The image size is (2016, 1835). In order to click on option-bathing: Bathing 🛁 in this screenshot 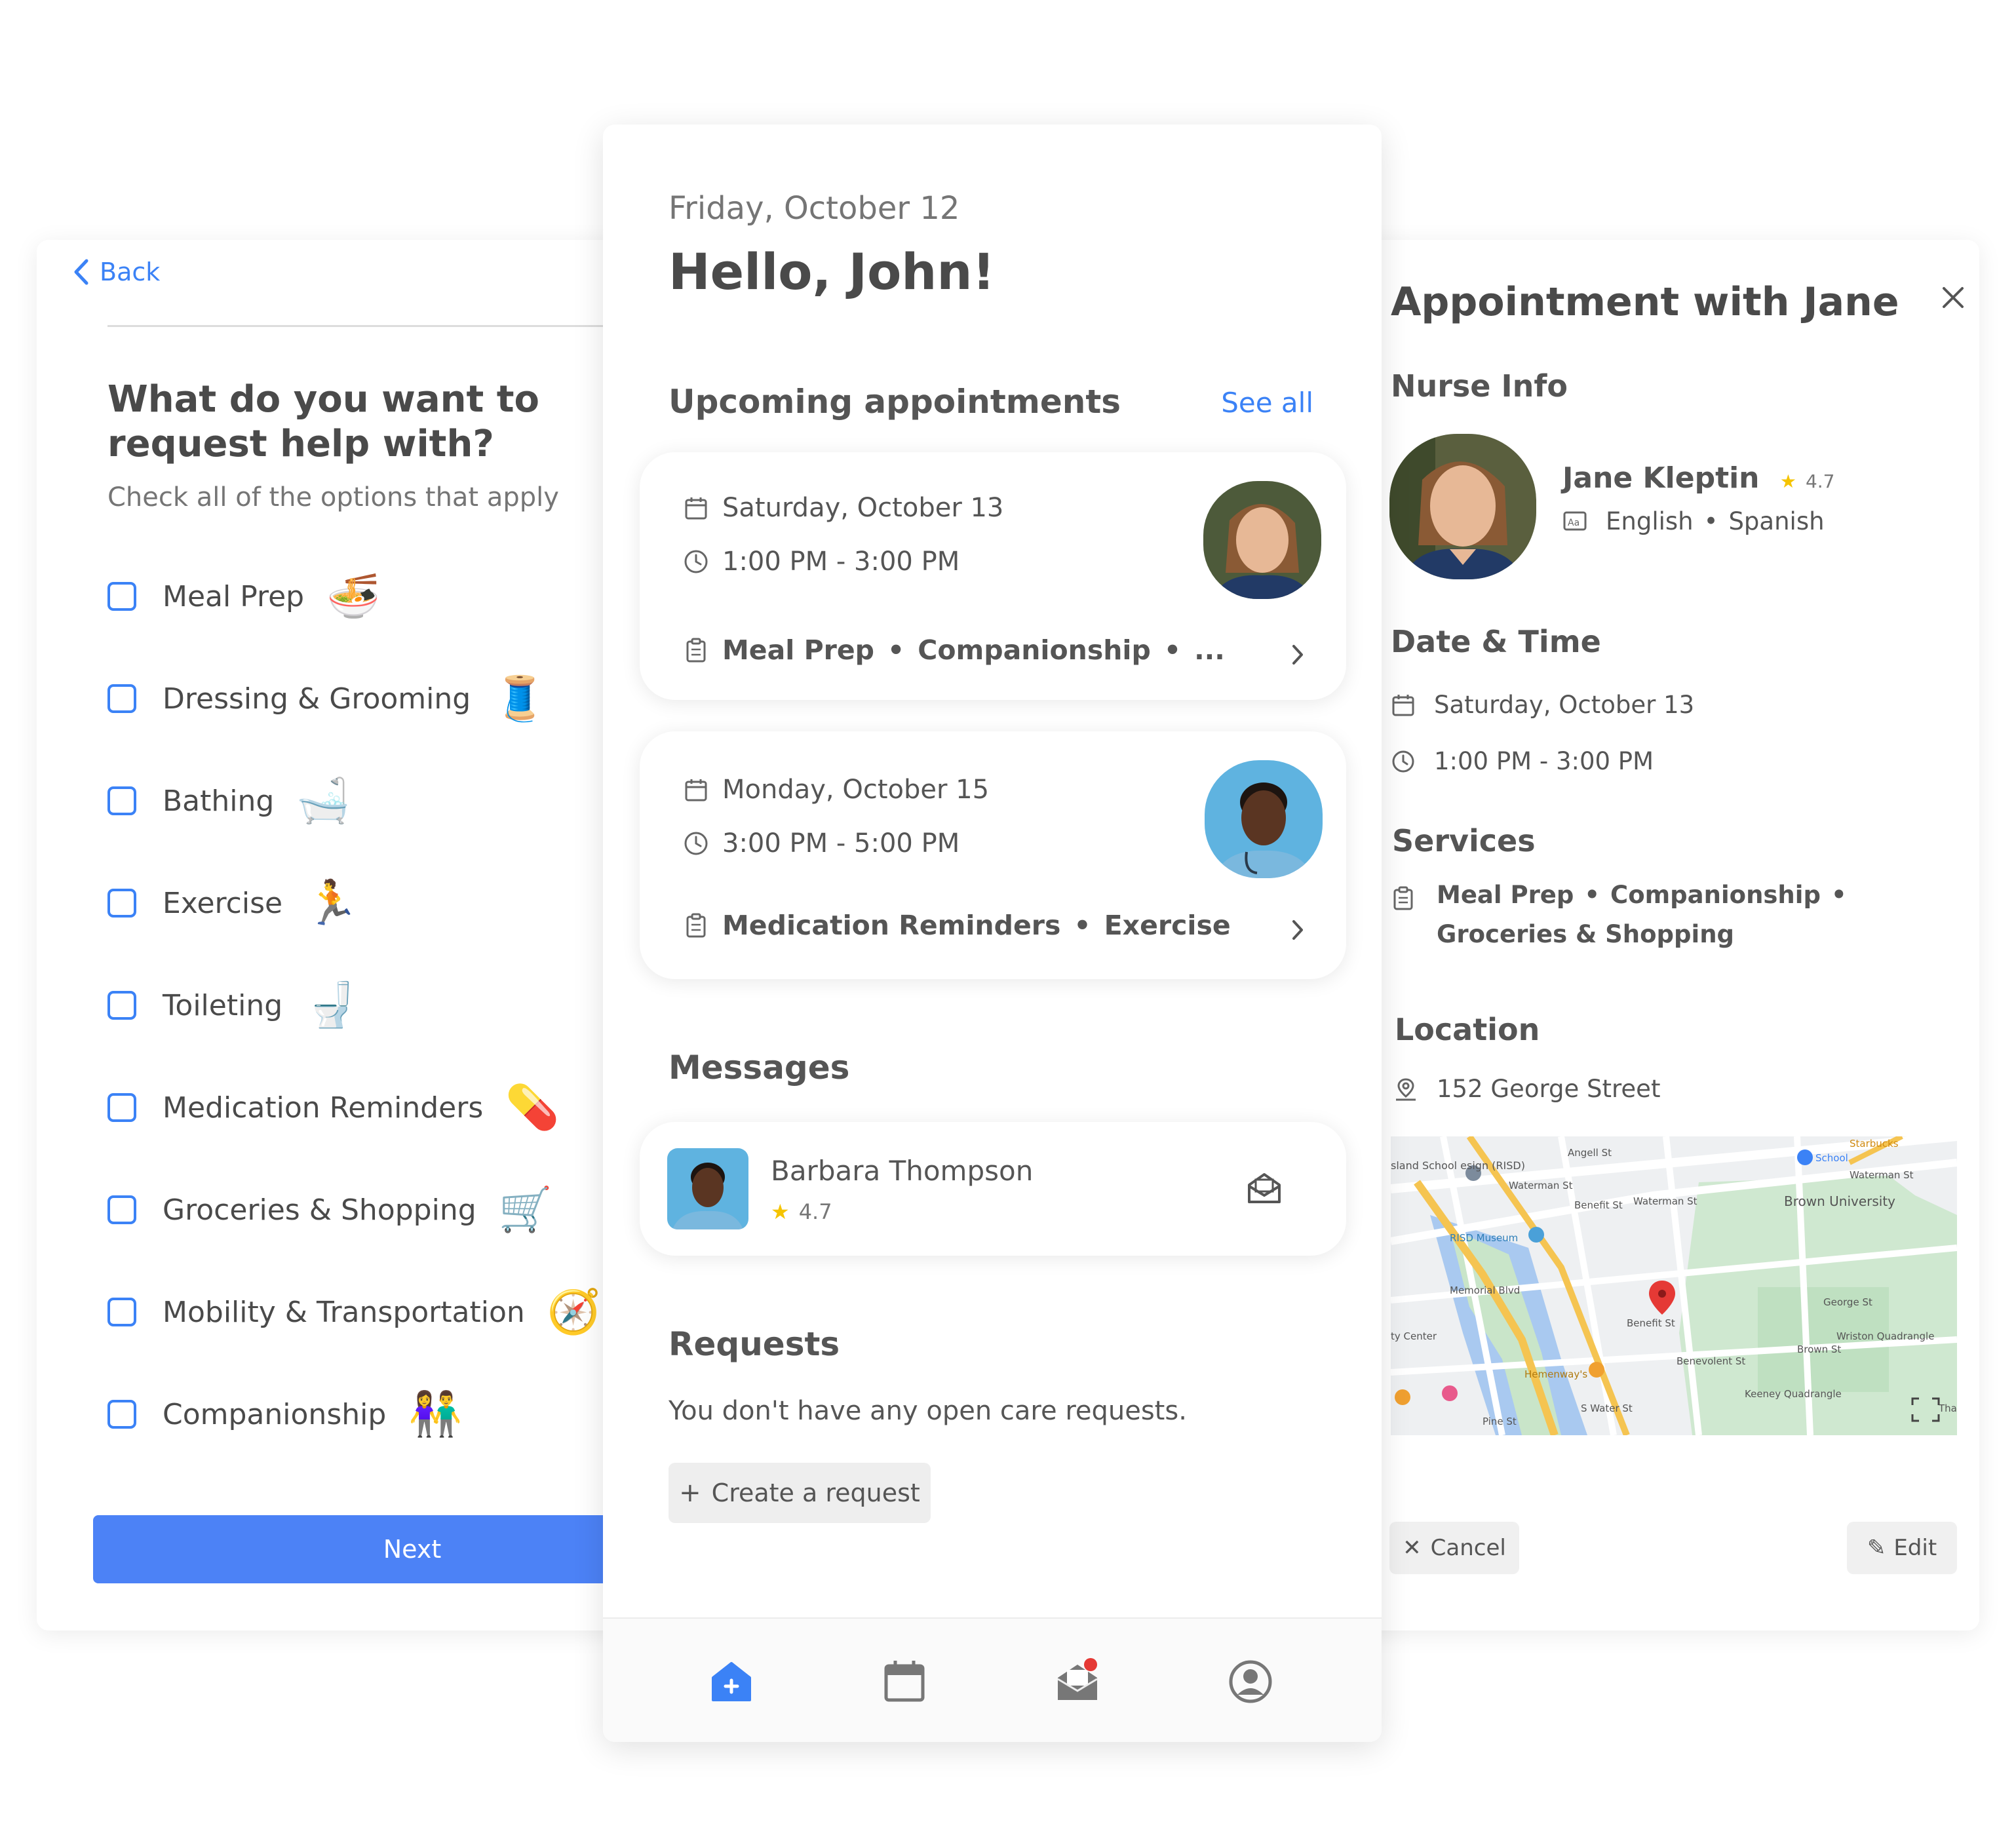, I will do `click(229, 801)`.